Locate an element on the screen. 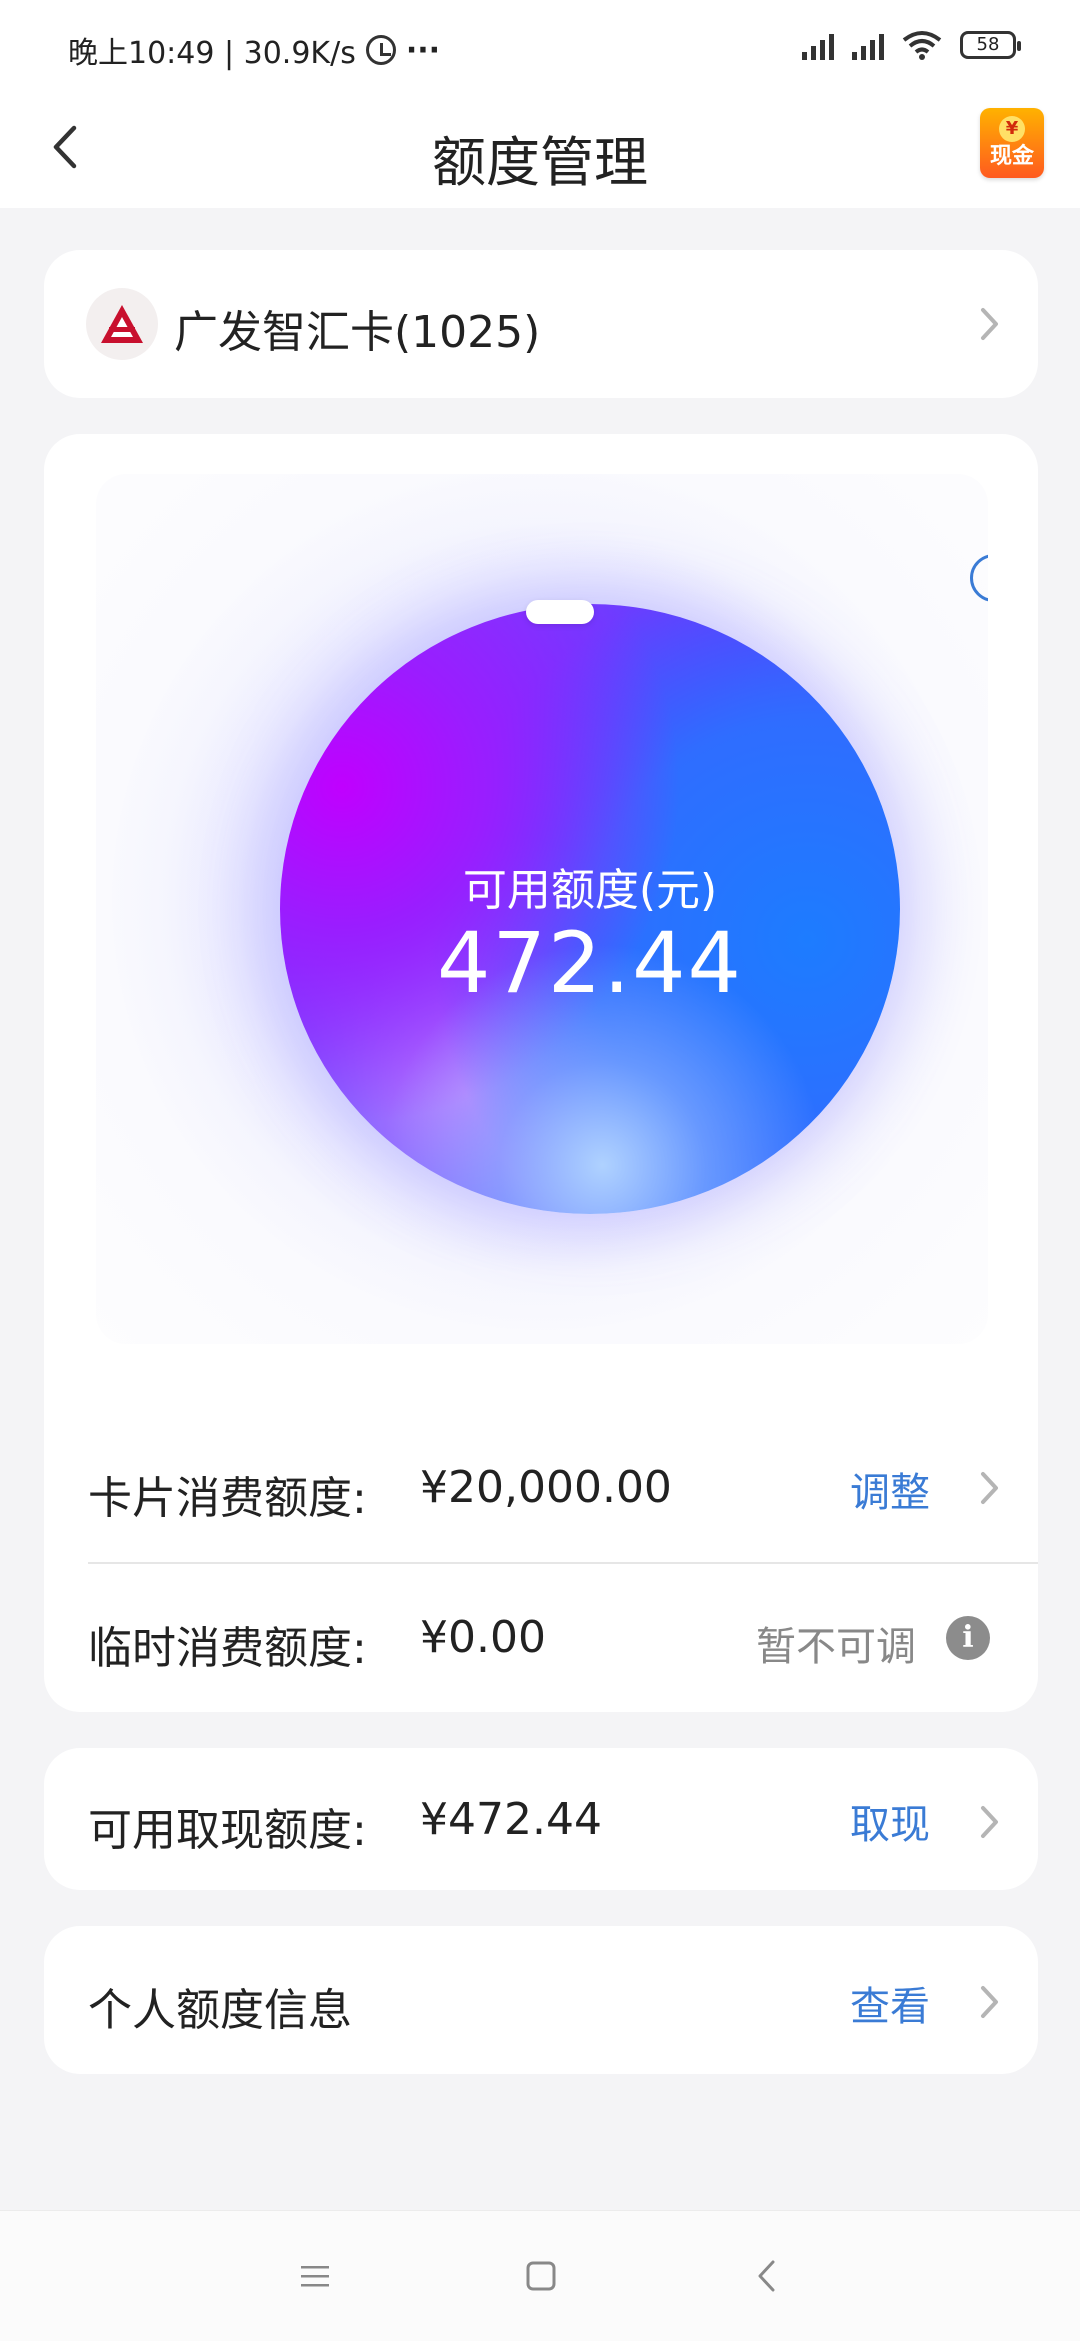 Image resolution: width=1080 pixels, height=2341 pixels. system-nav-bar is located at coordinates (540, 2275).